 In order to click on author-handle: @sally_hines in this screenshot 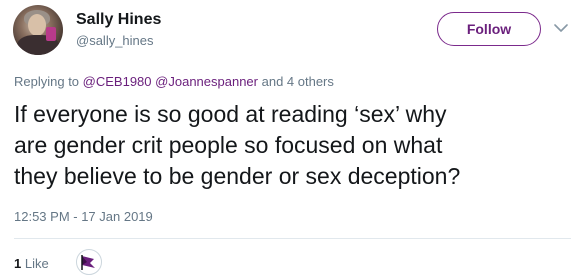, I will do `click(115, 40)`.